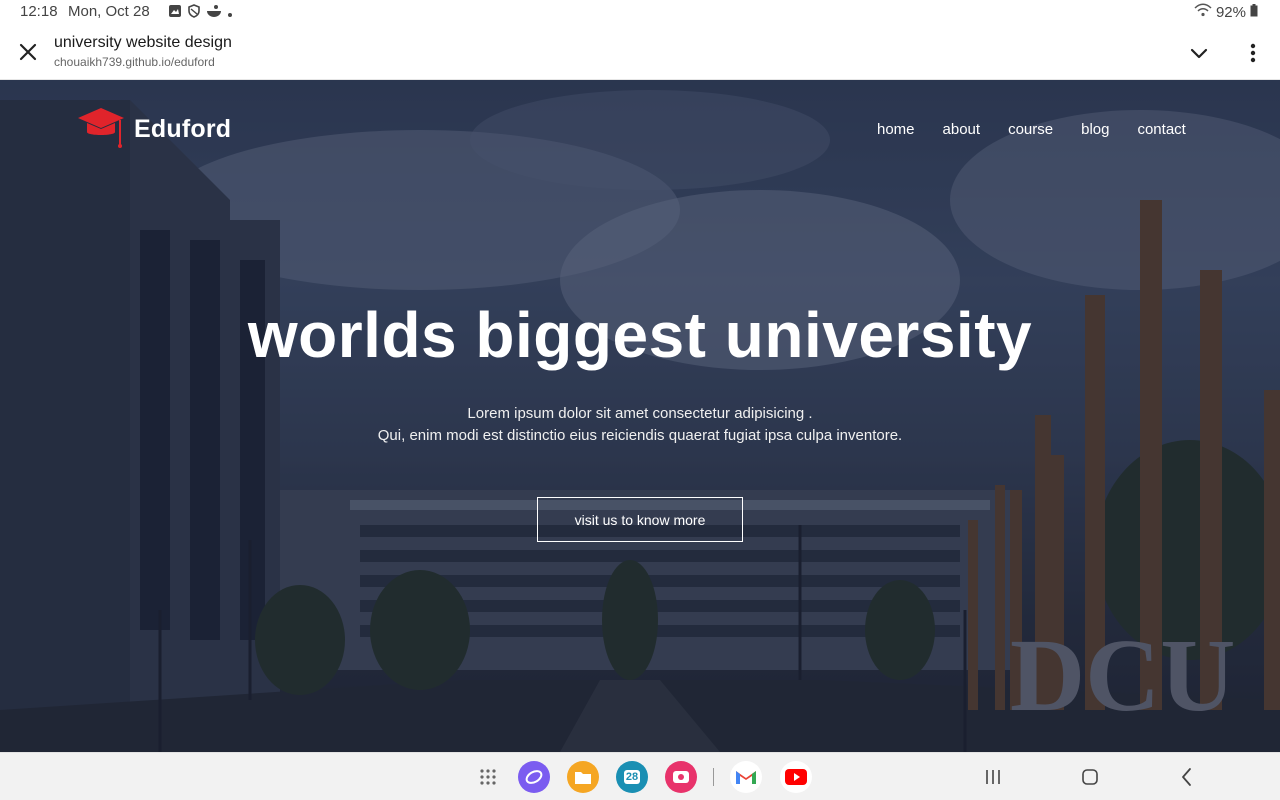 Image resolution: width=1280 pixels, height=800 pixels. What do you see at coordinates (1095, 129) in the screenshot?
I see `nav-blog: blog` at bounding box center [1095, 129].